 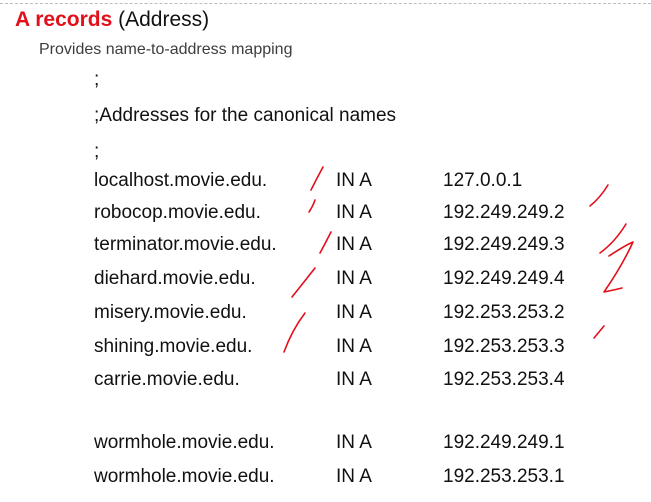 What do you see at coordinates (504, 312) in the screenshot?
I see `record-address: 192.253.253.2` at bounding box center [504, 312].